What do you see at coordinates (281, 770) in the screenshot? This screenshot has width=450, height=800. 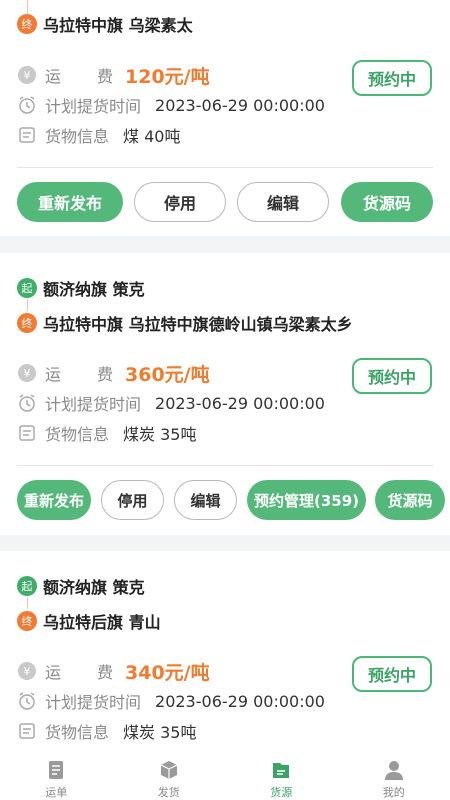 I see `cargo-source-icon` at bounding box center [281, 770].